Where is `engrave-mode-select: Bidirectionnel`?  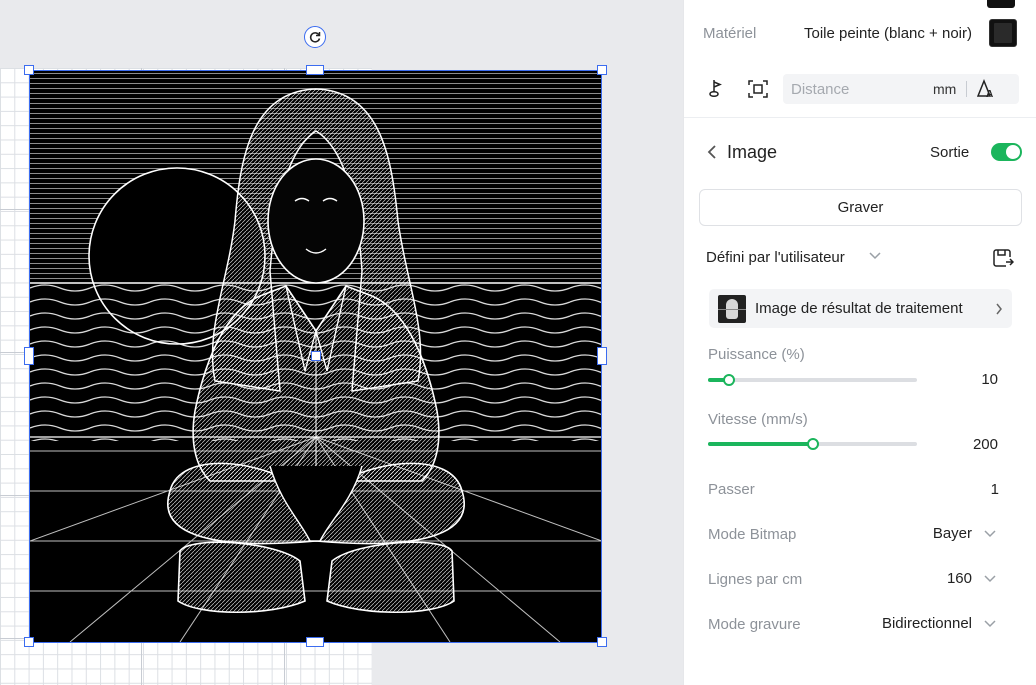
engrave-mode-select: Bidirectionnel is located at coordinates (939, 623).